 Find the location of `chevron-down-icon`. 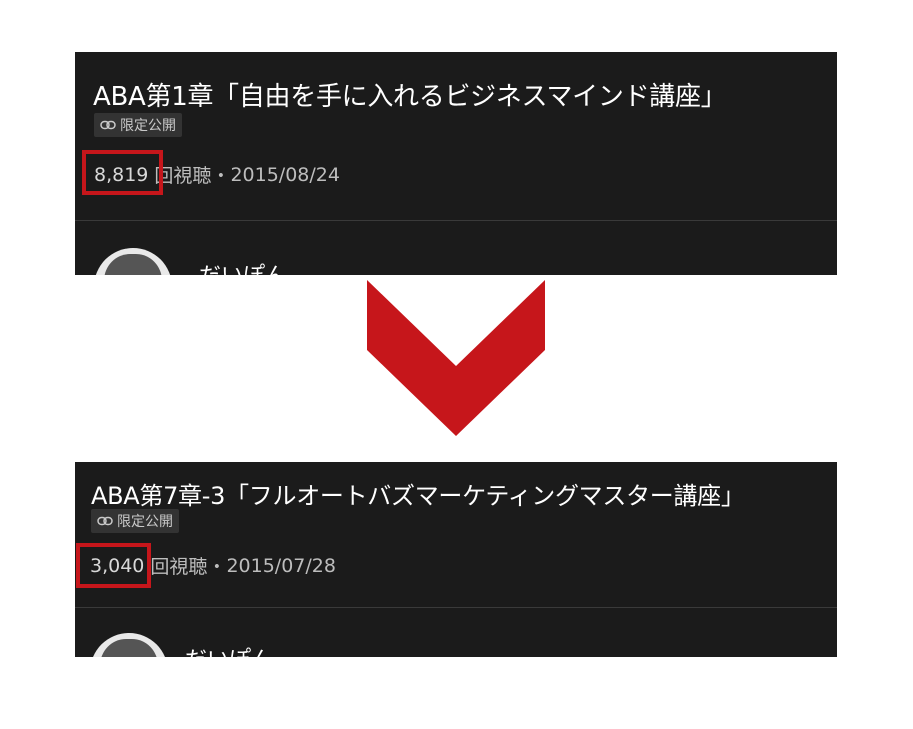

chevron-down-icon is located at coordinates (456, 358).